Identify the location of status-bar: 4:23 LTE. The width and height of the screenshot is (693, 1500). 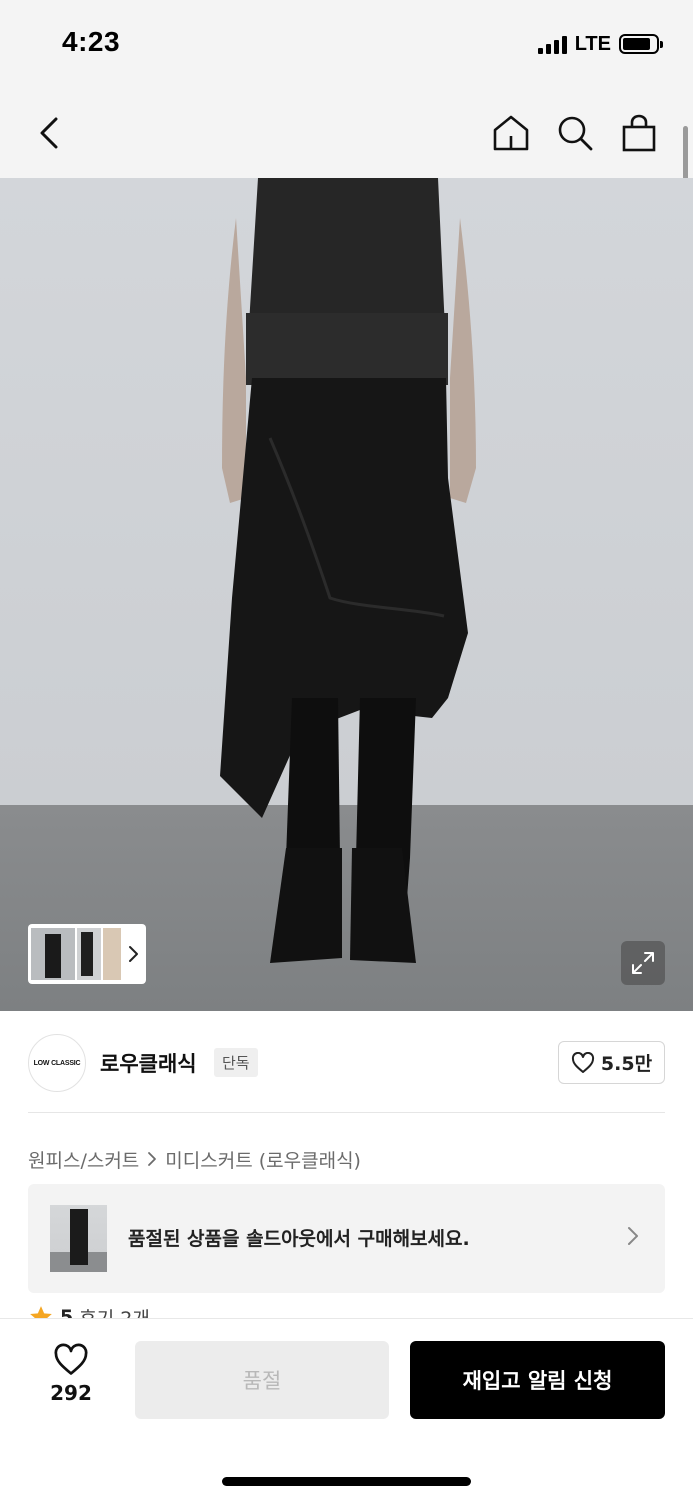
(346, 44).